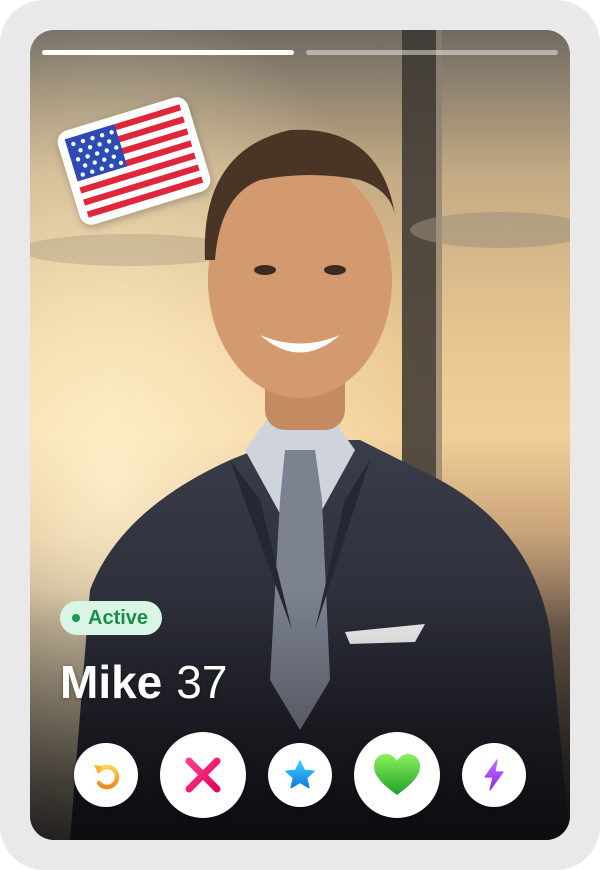 This screenshot has width=600, height=870. I want to click on profile-name-age: Mike 37, so click(143, 682).